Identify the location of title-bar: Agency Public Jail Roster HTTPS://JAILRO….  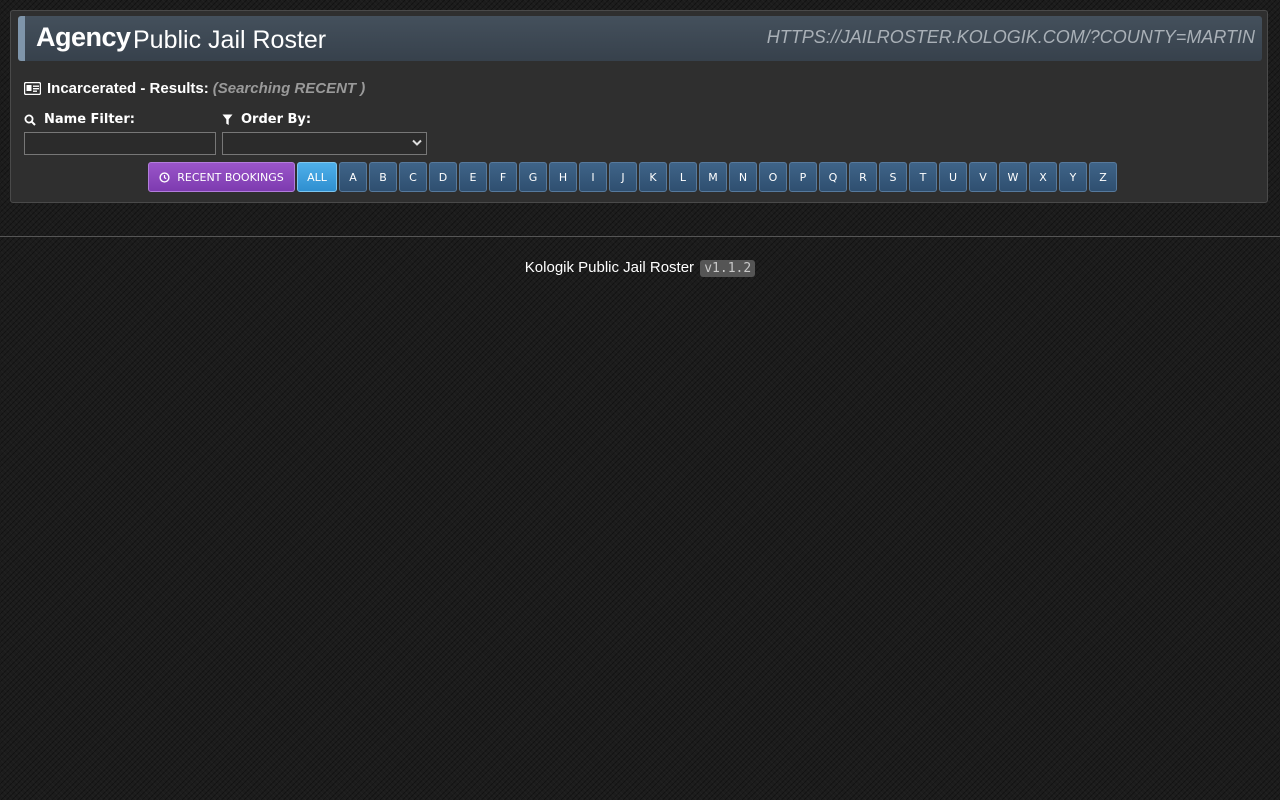
(640, 38).